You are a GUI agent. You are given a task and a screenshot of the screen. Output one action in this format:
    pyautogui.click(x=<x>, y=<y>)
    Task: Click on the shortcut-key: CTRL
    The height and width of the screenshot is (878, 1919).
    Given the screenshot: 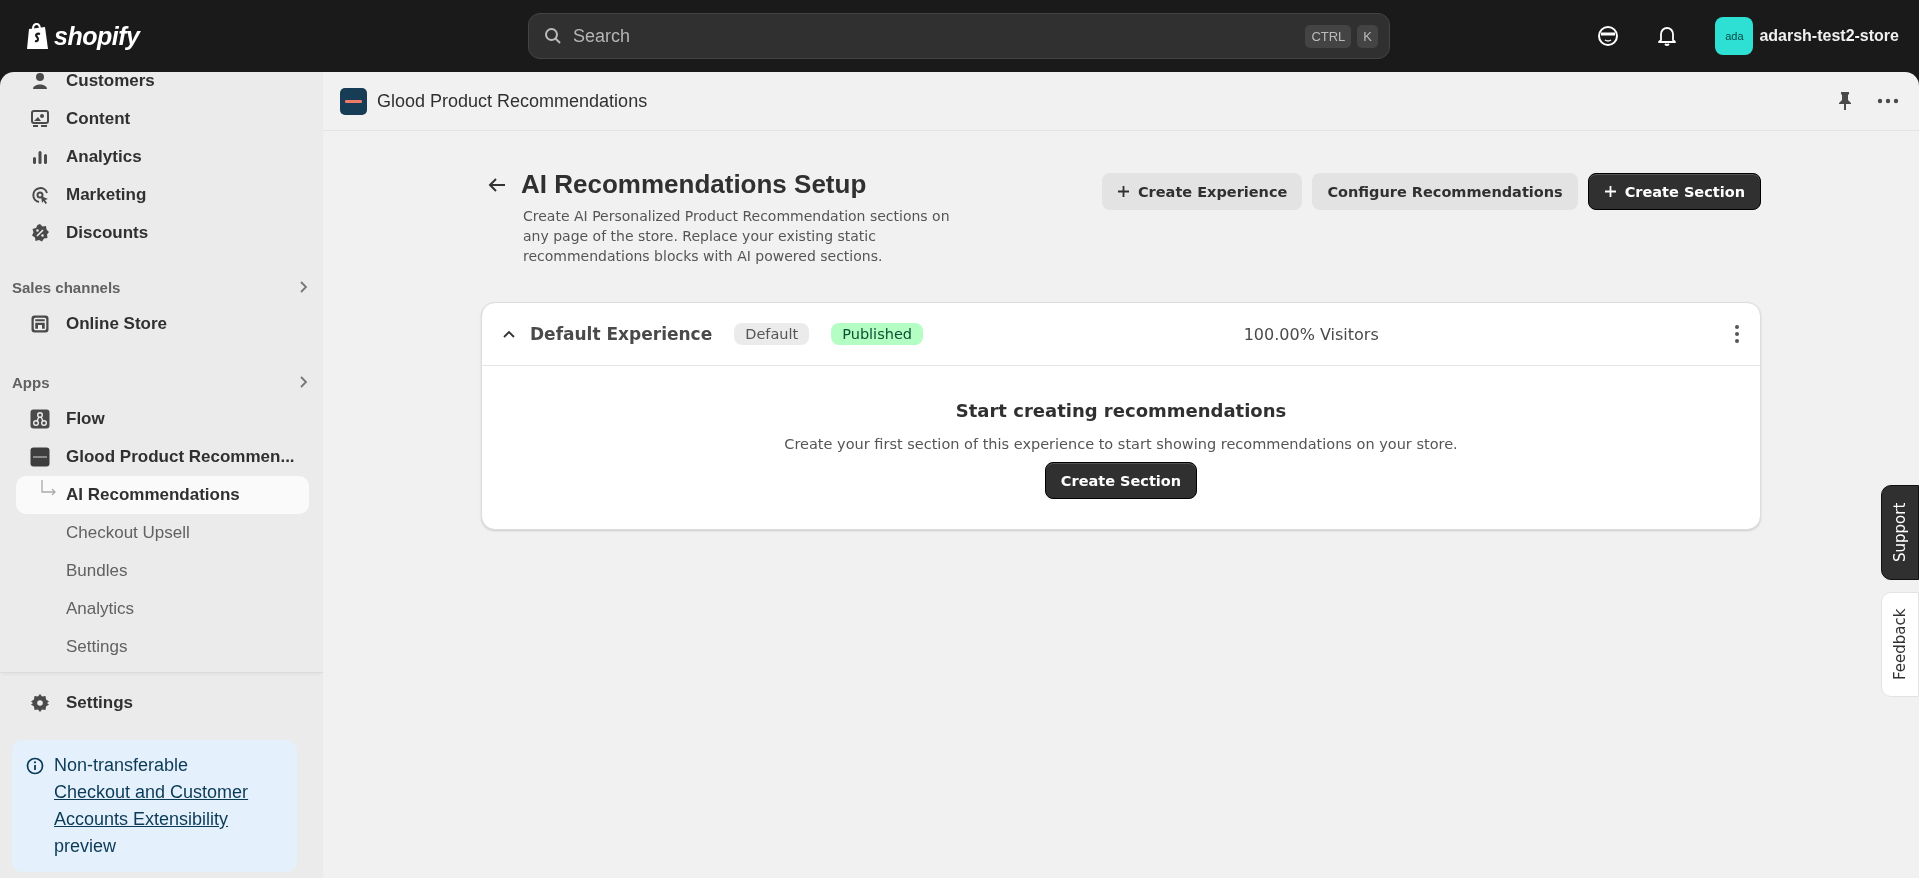 What is the action you would take?
    pyautogui.click(x=1328, y=36)
    